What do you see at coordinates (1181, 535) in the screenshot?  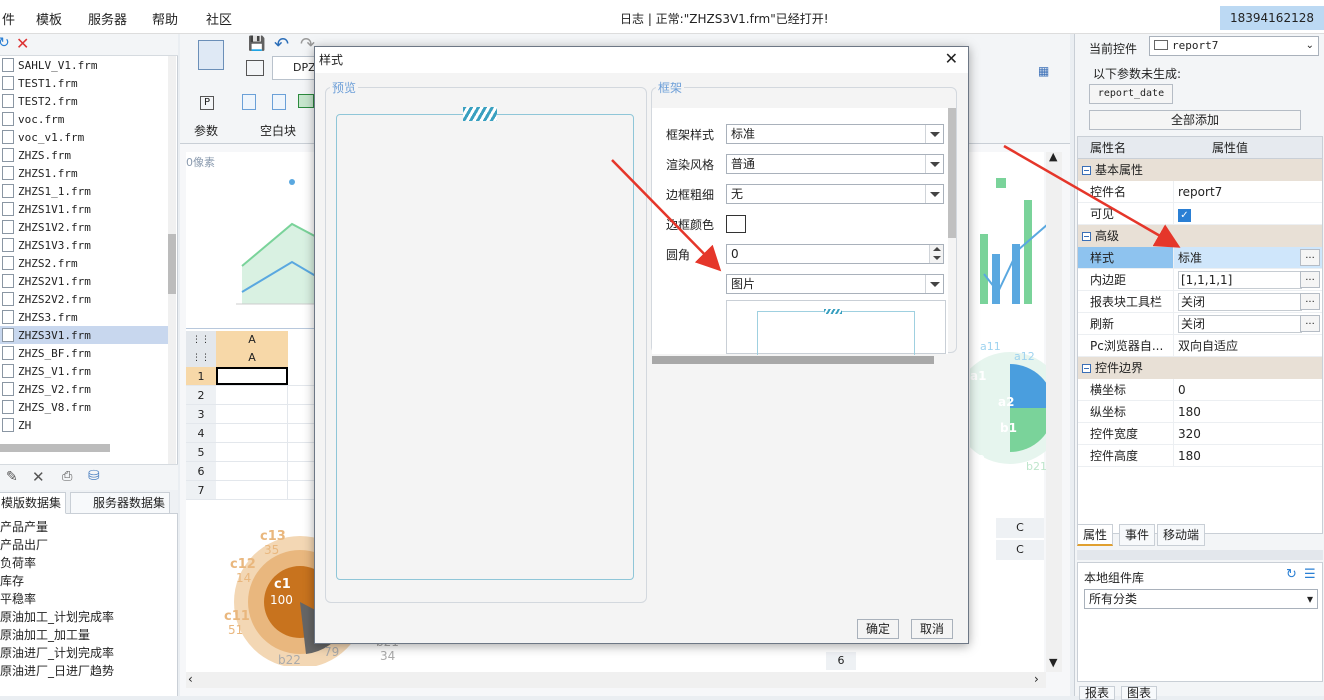 I see `tab-mobile: 移动端` at bounding box center [1181, 535].